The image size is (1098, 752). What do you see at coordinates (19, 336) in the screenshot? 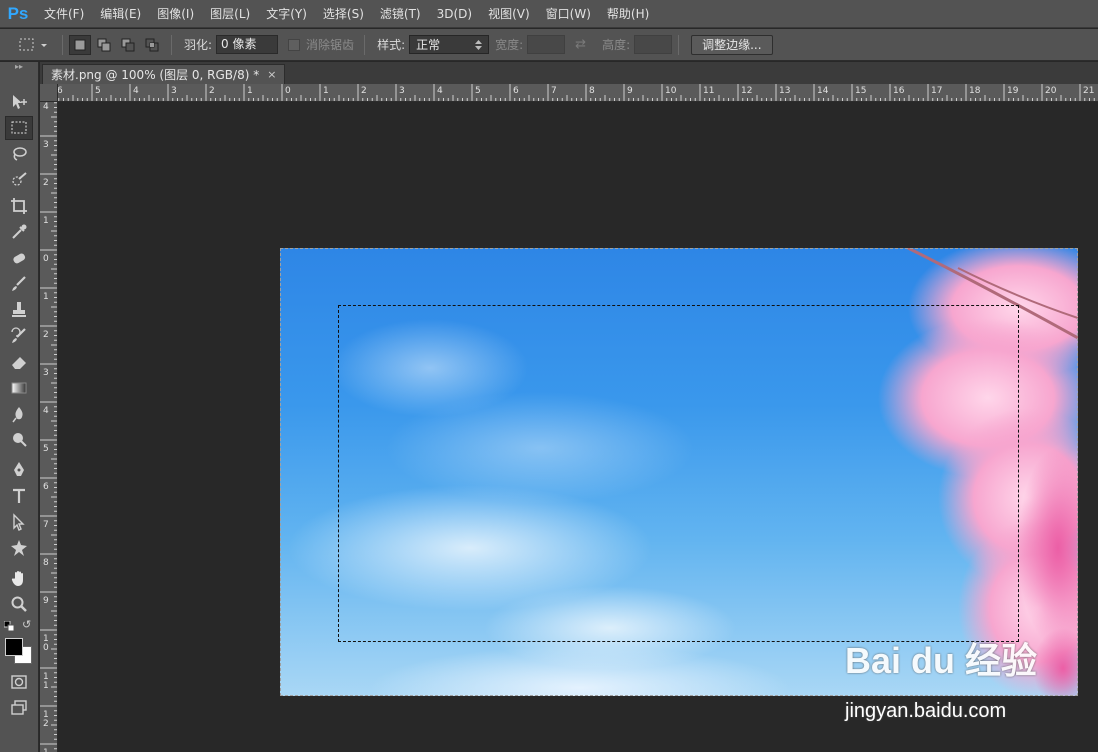
I see `history-brush-icon` at bounding box center [19, 336].